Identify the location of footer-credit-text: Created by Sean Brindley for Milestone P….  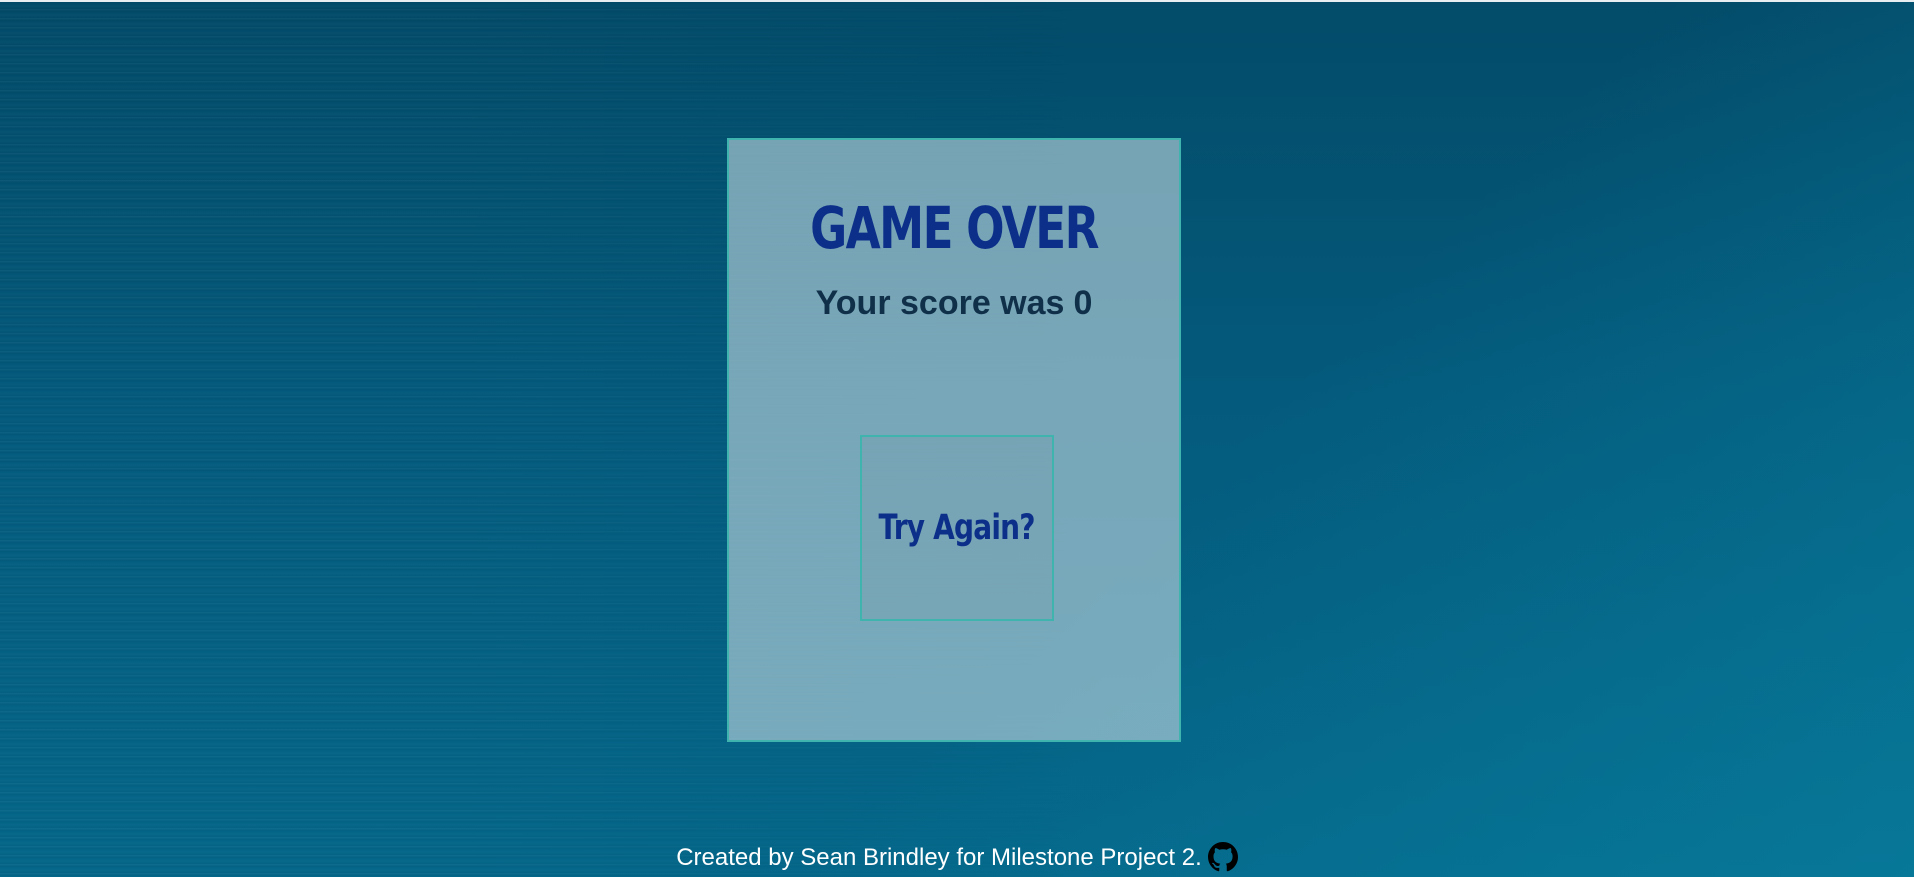
(939, 857).